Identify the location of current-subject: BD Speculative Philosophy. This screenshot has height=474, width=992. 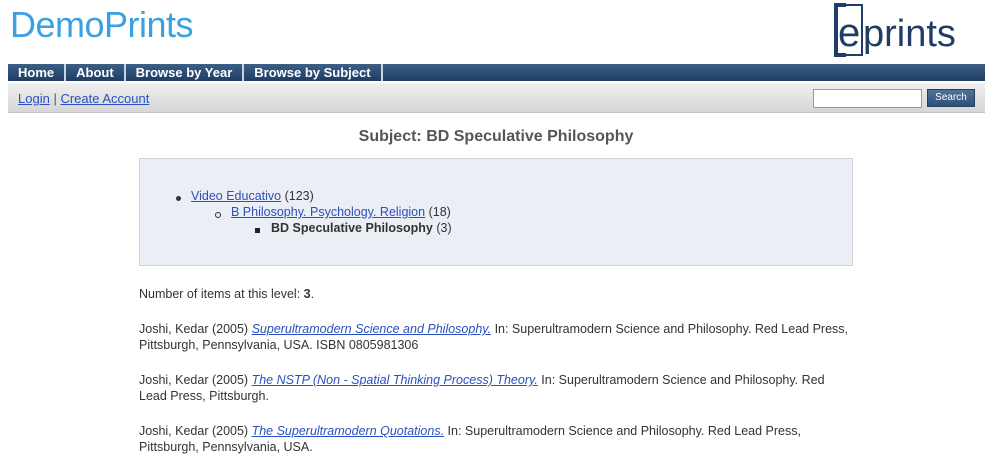
(352, 228).